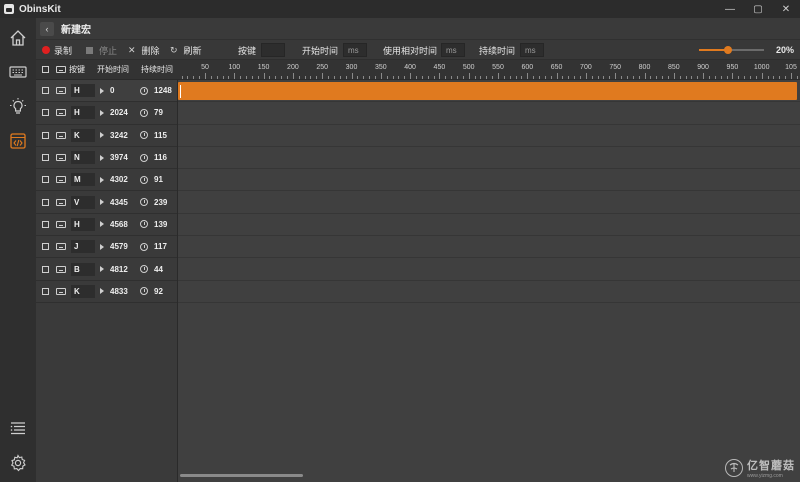 The image size is (800, 482). Describe the element at coordinates (106, 113) in the screenshot. I see `list-item: H 2024 79` at that location.